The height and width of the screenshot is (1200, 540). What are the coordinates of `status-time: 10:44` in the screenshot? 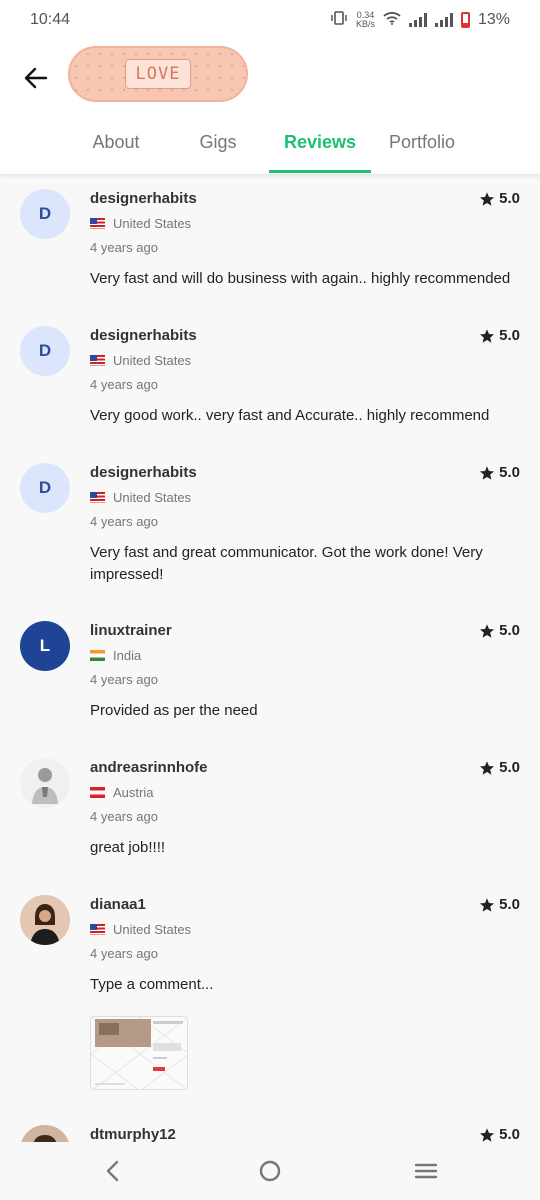 It's located at (50, 19).